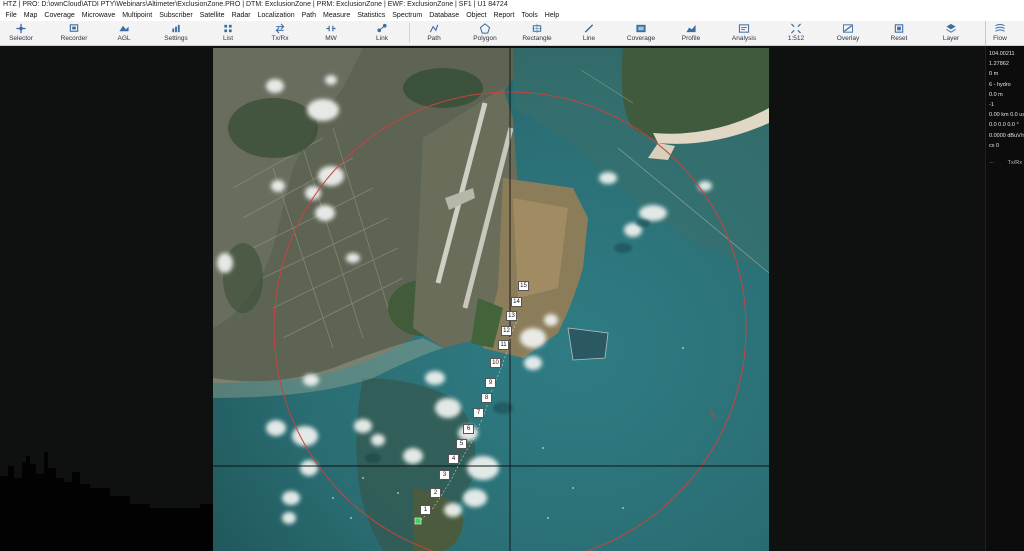 The height and width of the screenshot is (551, 1024). I want to click on menu-database: Database, so click(444, 15).